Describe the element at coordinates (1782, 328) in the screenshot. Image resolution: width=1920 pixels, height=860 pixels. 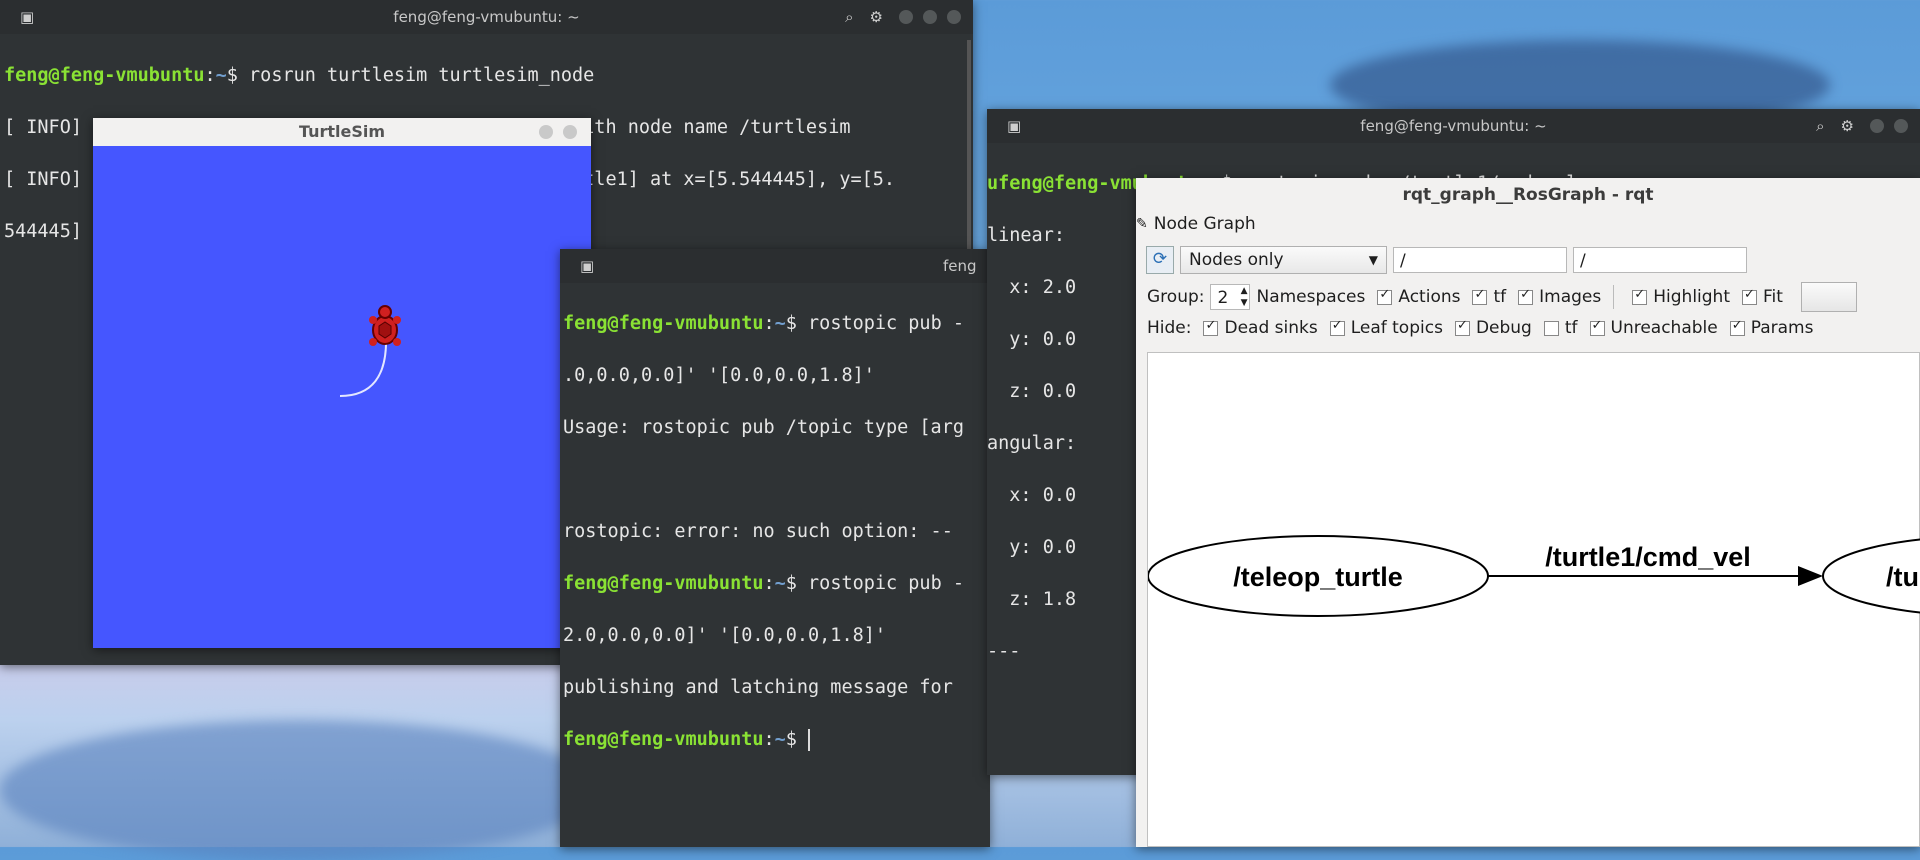
I see `params-label: Params` at that location.